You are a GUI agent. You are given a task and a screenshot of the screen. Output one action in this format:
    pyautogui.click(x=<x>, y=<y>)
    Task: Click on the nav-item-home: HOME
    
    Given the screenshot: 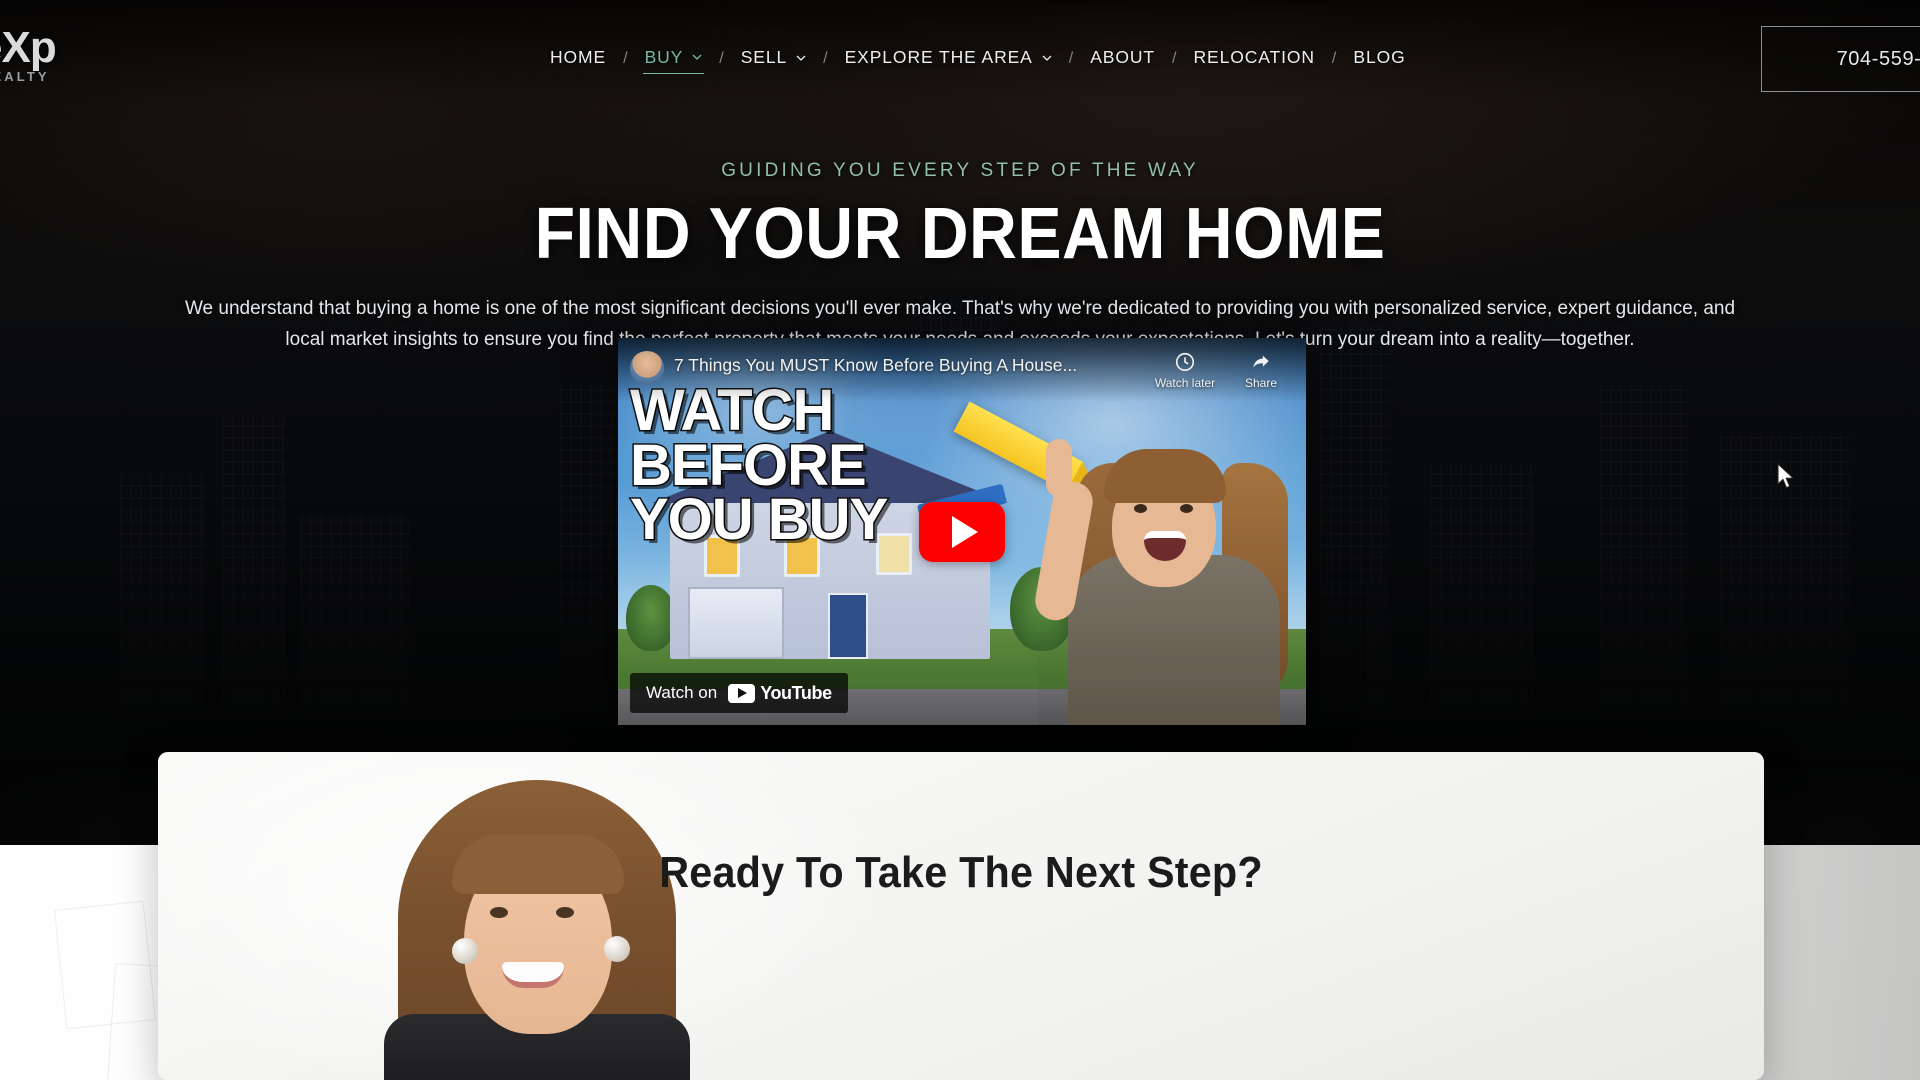 What is the action you would take?
    pyautogui.click(x=578, y=59)
    